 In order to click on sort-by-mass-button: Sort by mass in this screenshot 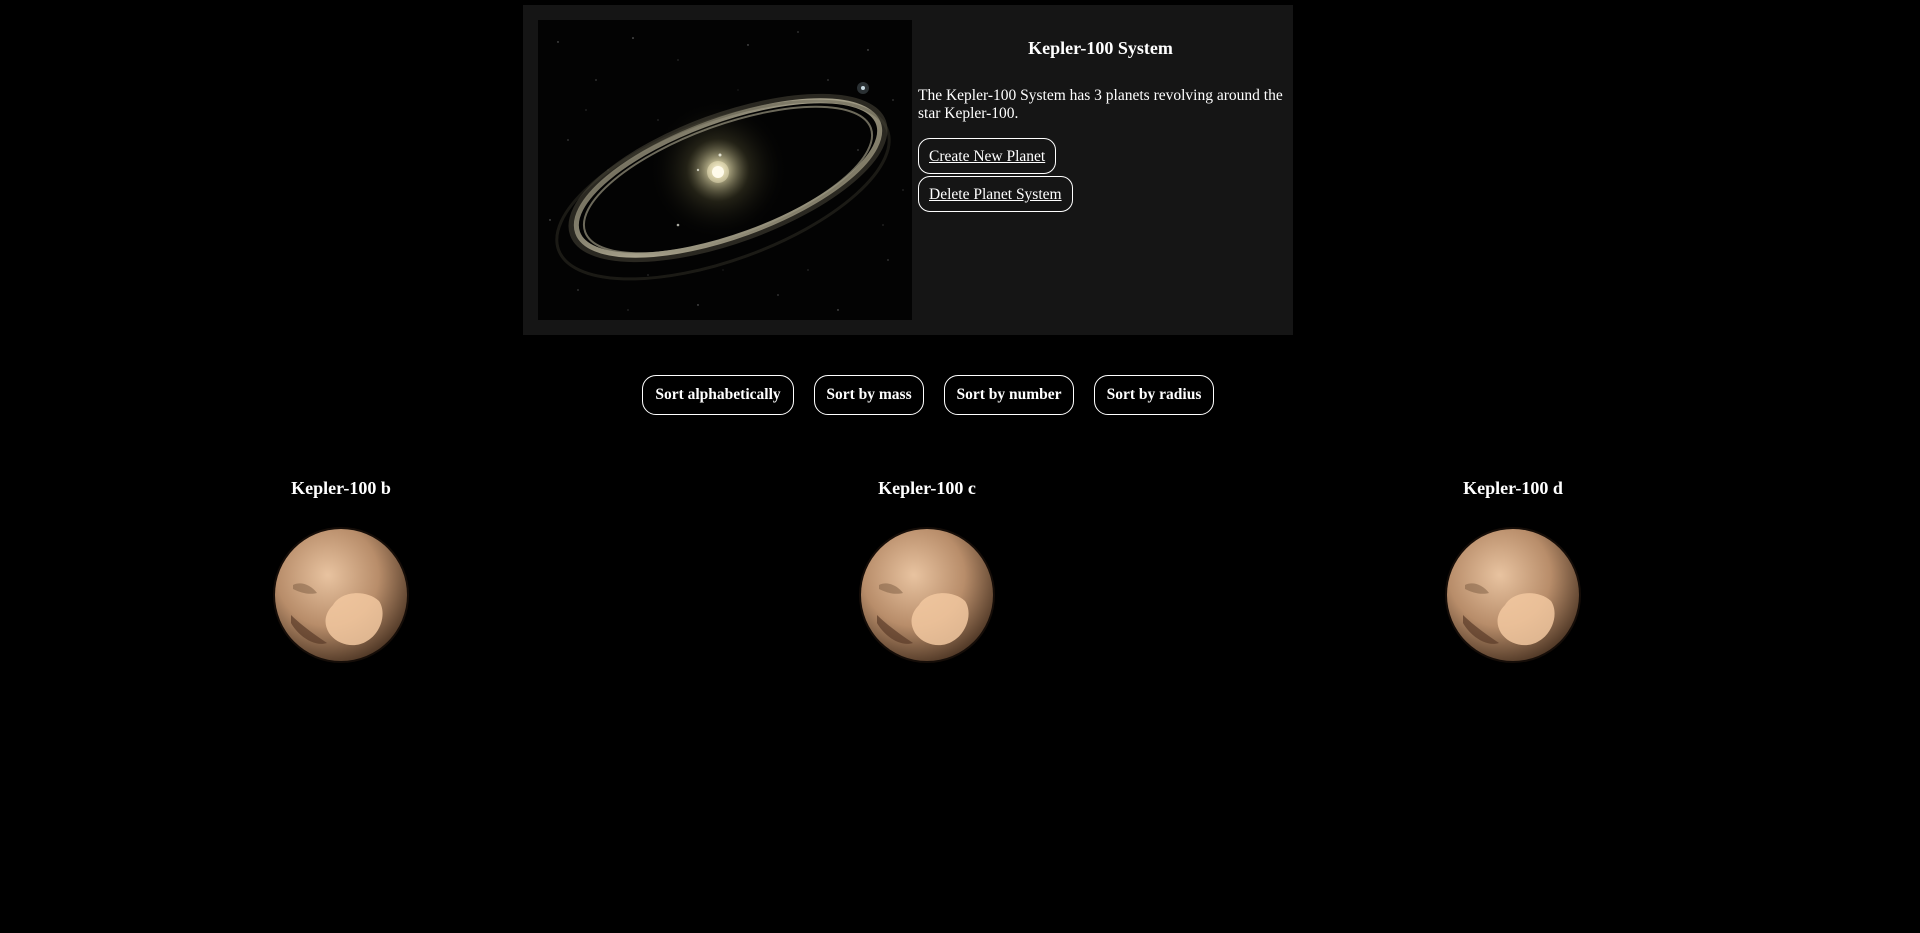, I will do `click(869, 395)`.